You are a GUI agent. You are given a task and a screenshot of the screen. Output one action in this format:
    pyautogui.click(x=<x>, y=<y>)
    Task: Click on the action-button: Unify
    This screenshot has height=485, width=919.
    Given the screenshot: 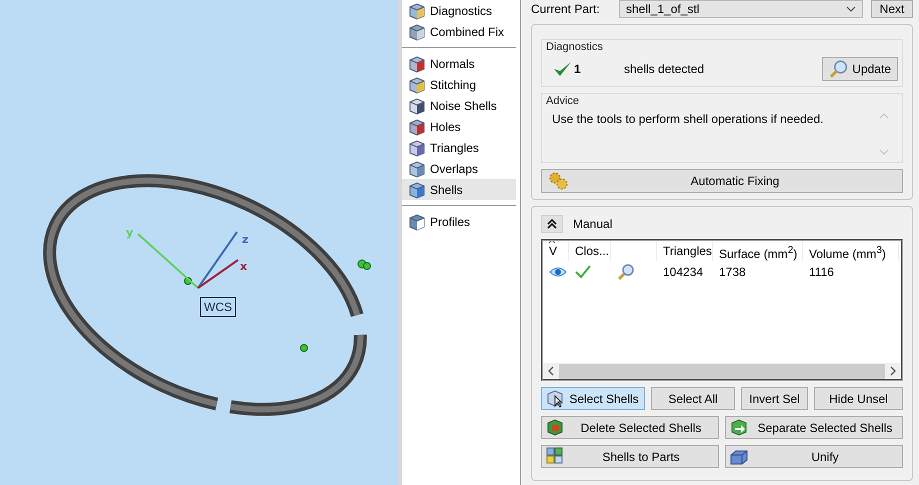 What is the action you would take?
    pyautogui.click(x=814, y=456)
    